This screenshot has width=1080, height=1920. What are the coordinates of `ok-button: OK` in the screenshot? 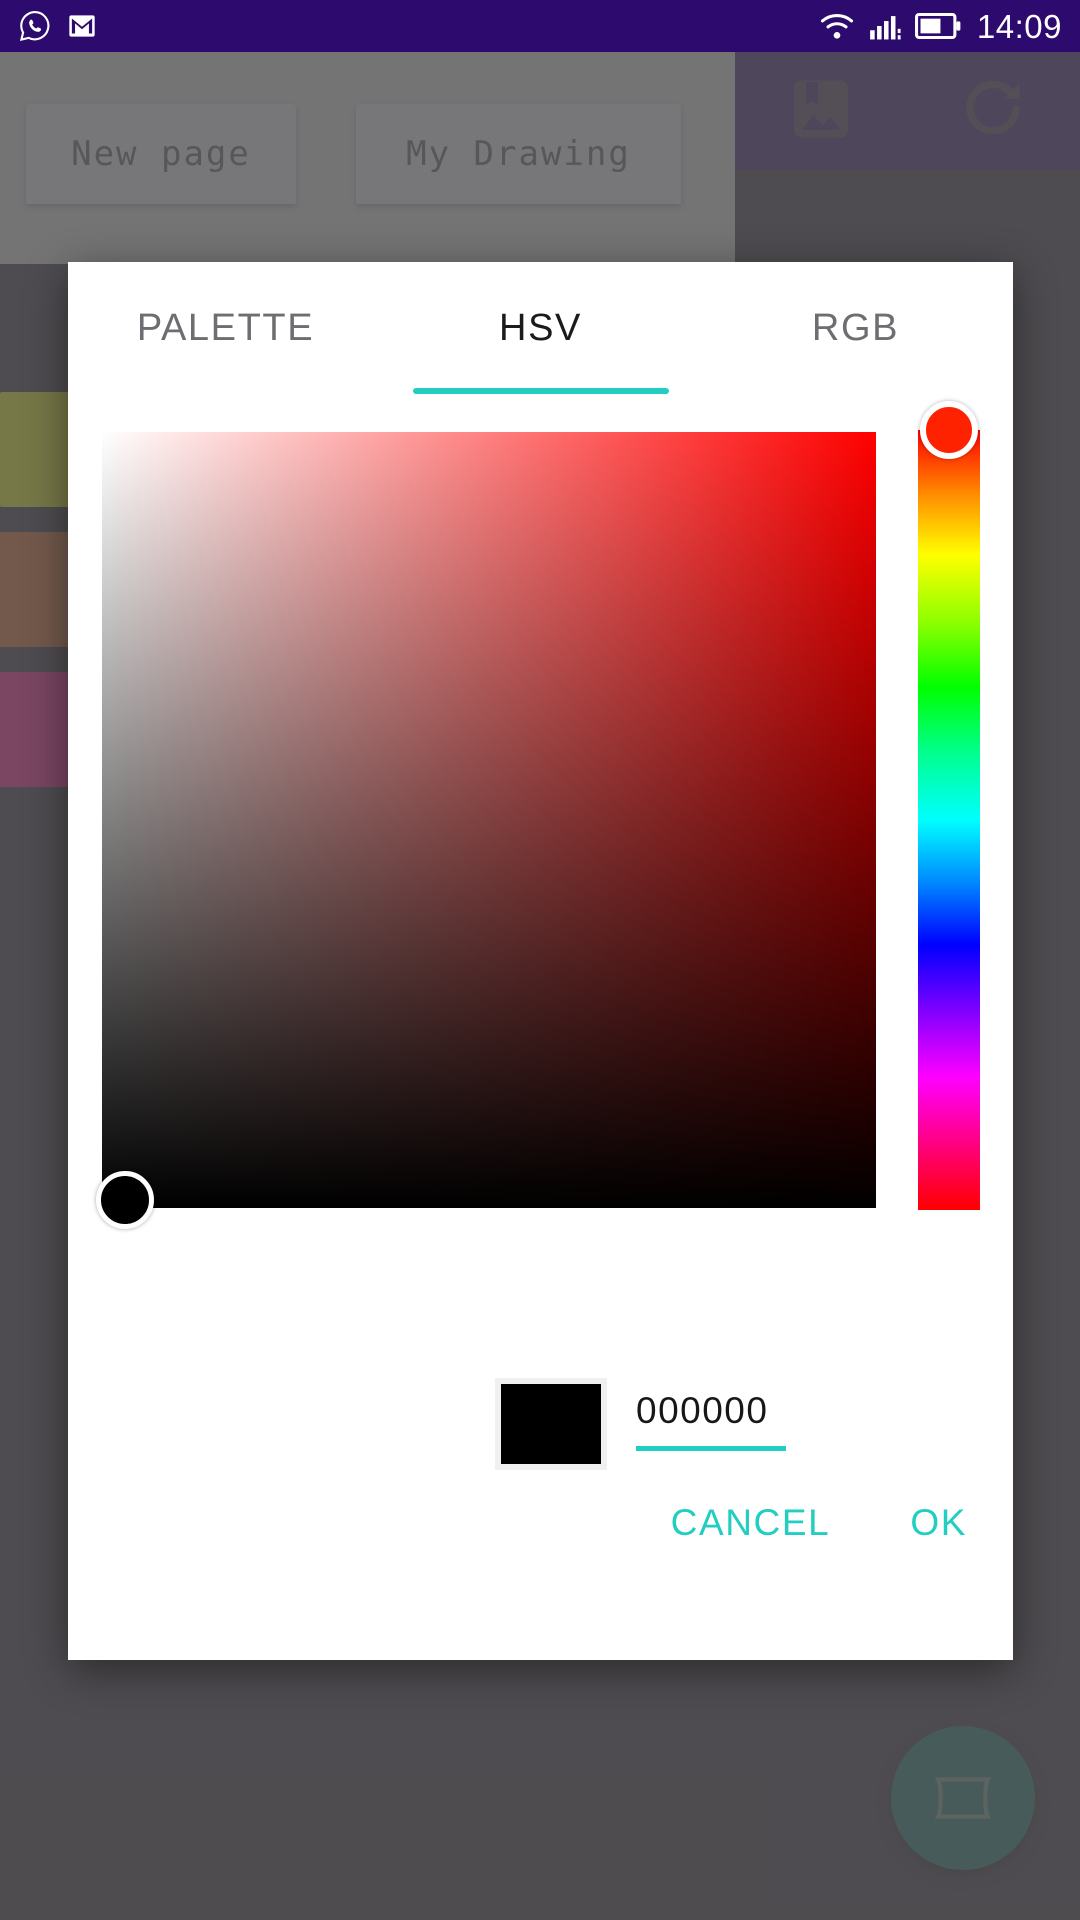 It's located at (938, 1523).